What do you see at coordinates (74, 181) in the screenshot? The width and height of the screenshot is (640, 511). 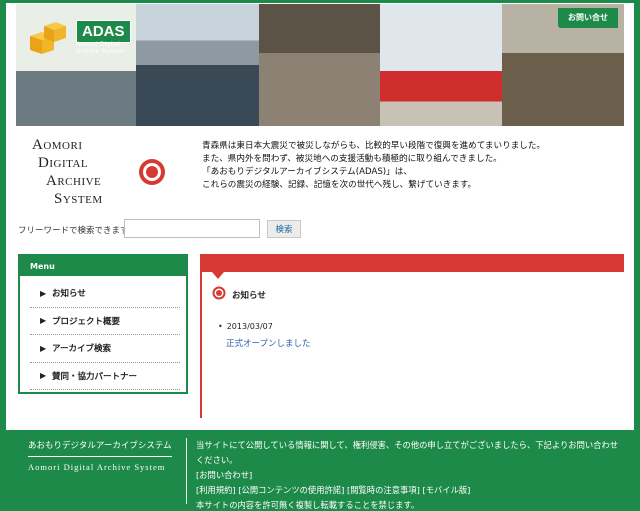 I see `system-title-line3: Archive` at bounding box center [74, 181].